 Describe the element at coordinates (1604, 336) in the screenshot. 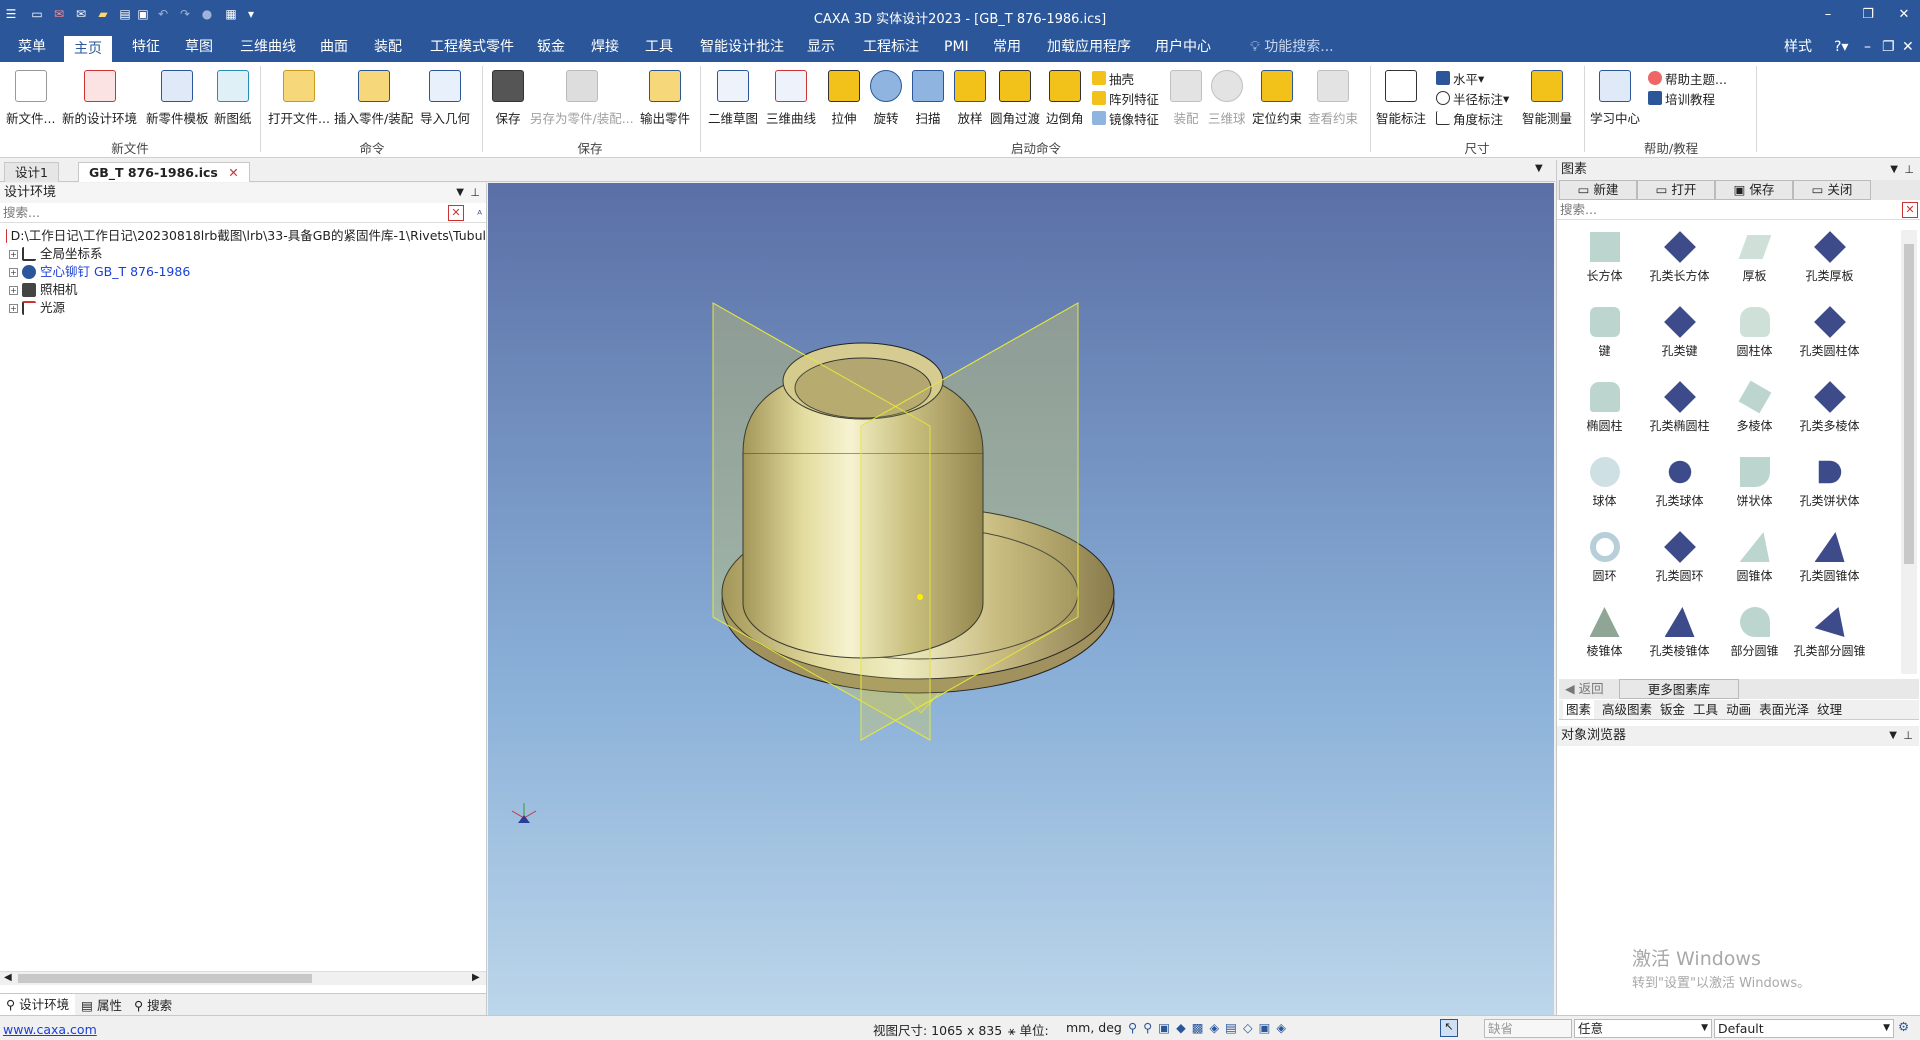

I see `catalog-item: 键` at that location.